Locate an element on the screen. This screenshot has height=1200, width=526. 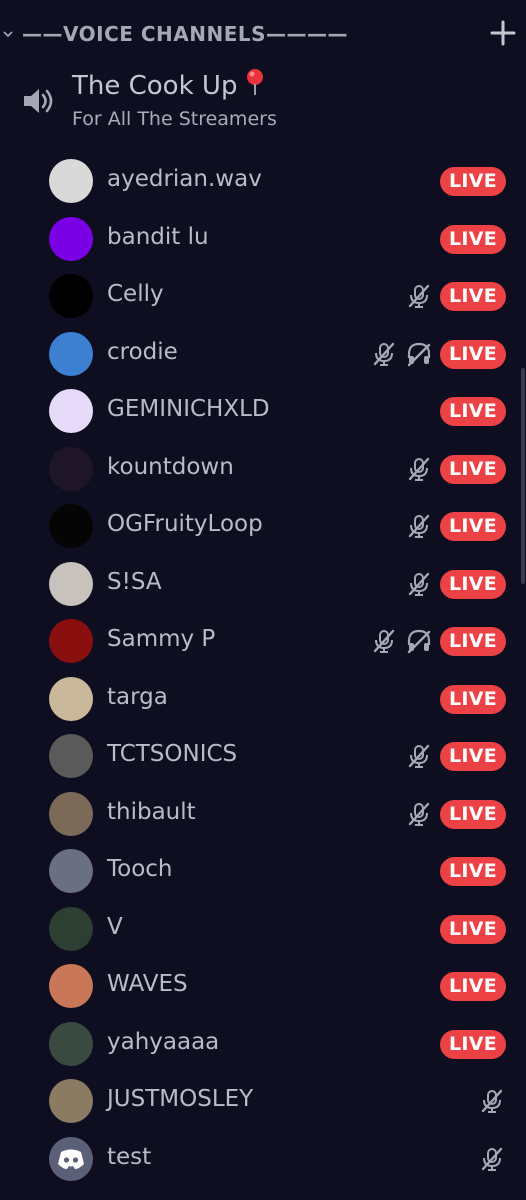
member-name: WAVES is located at coordinates (147, 984).